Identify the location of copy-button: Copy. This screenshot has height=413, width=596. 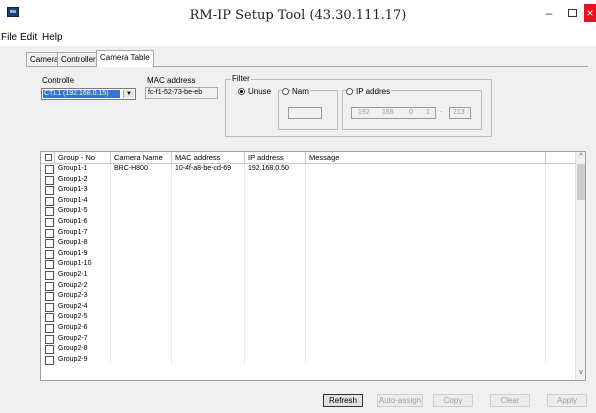
(453, 400).